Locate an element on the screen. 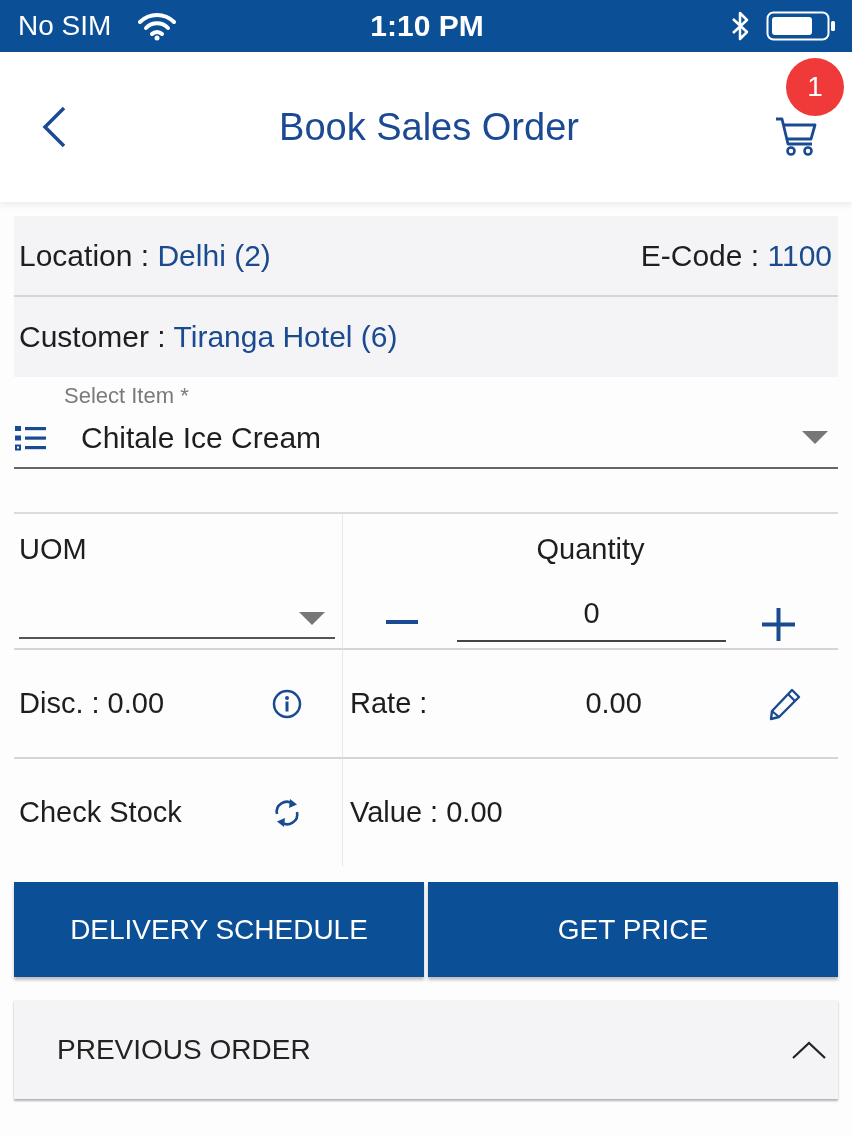  page-title: Book Sales Order is located at coordinates (429, 127).